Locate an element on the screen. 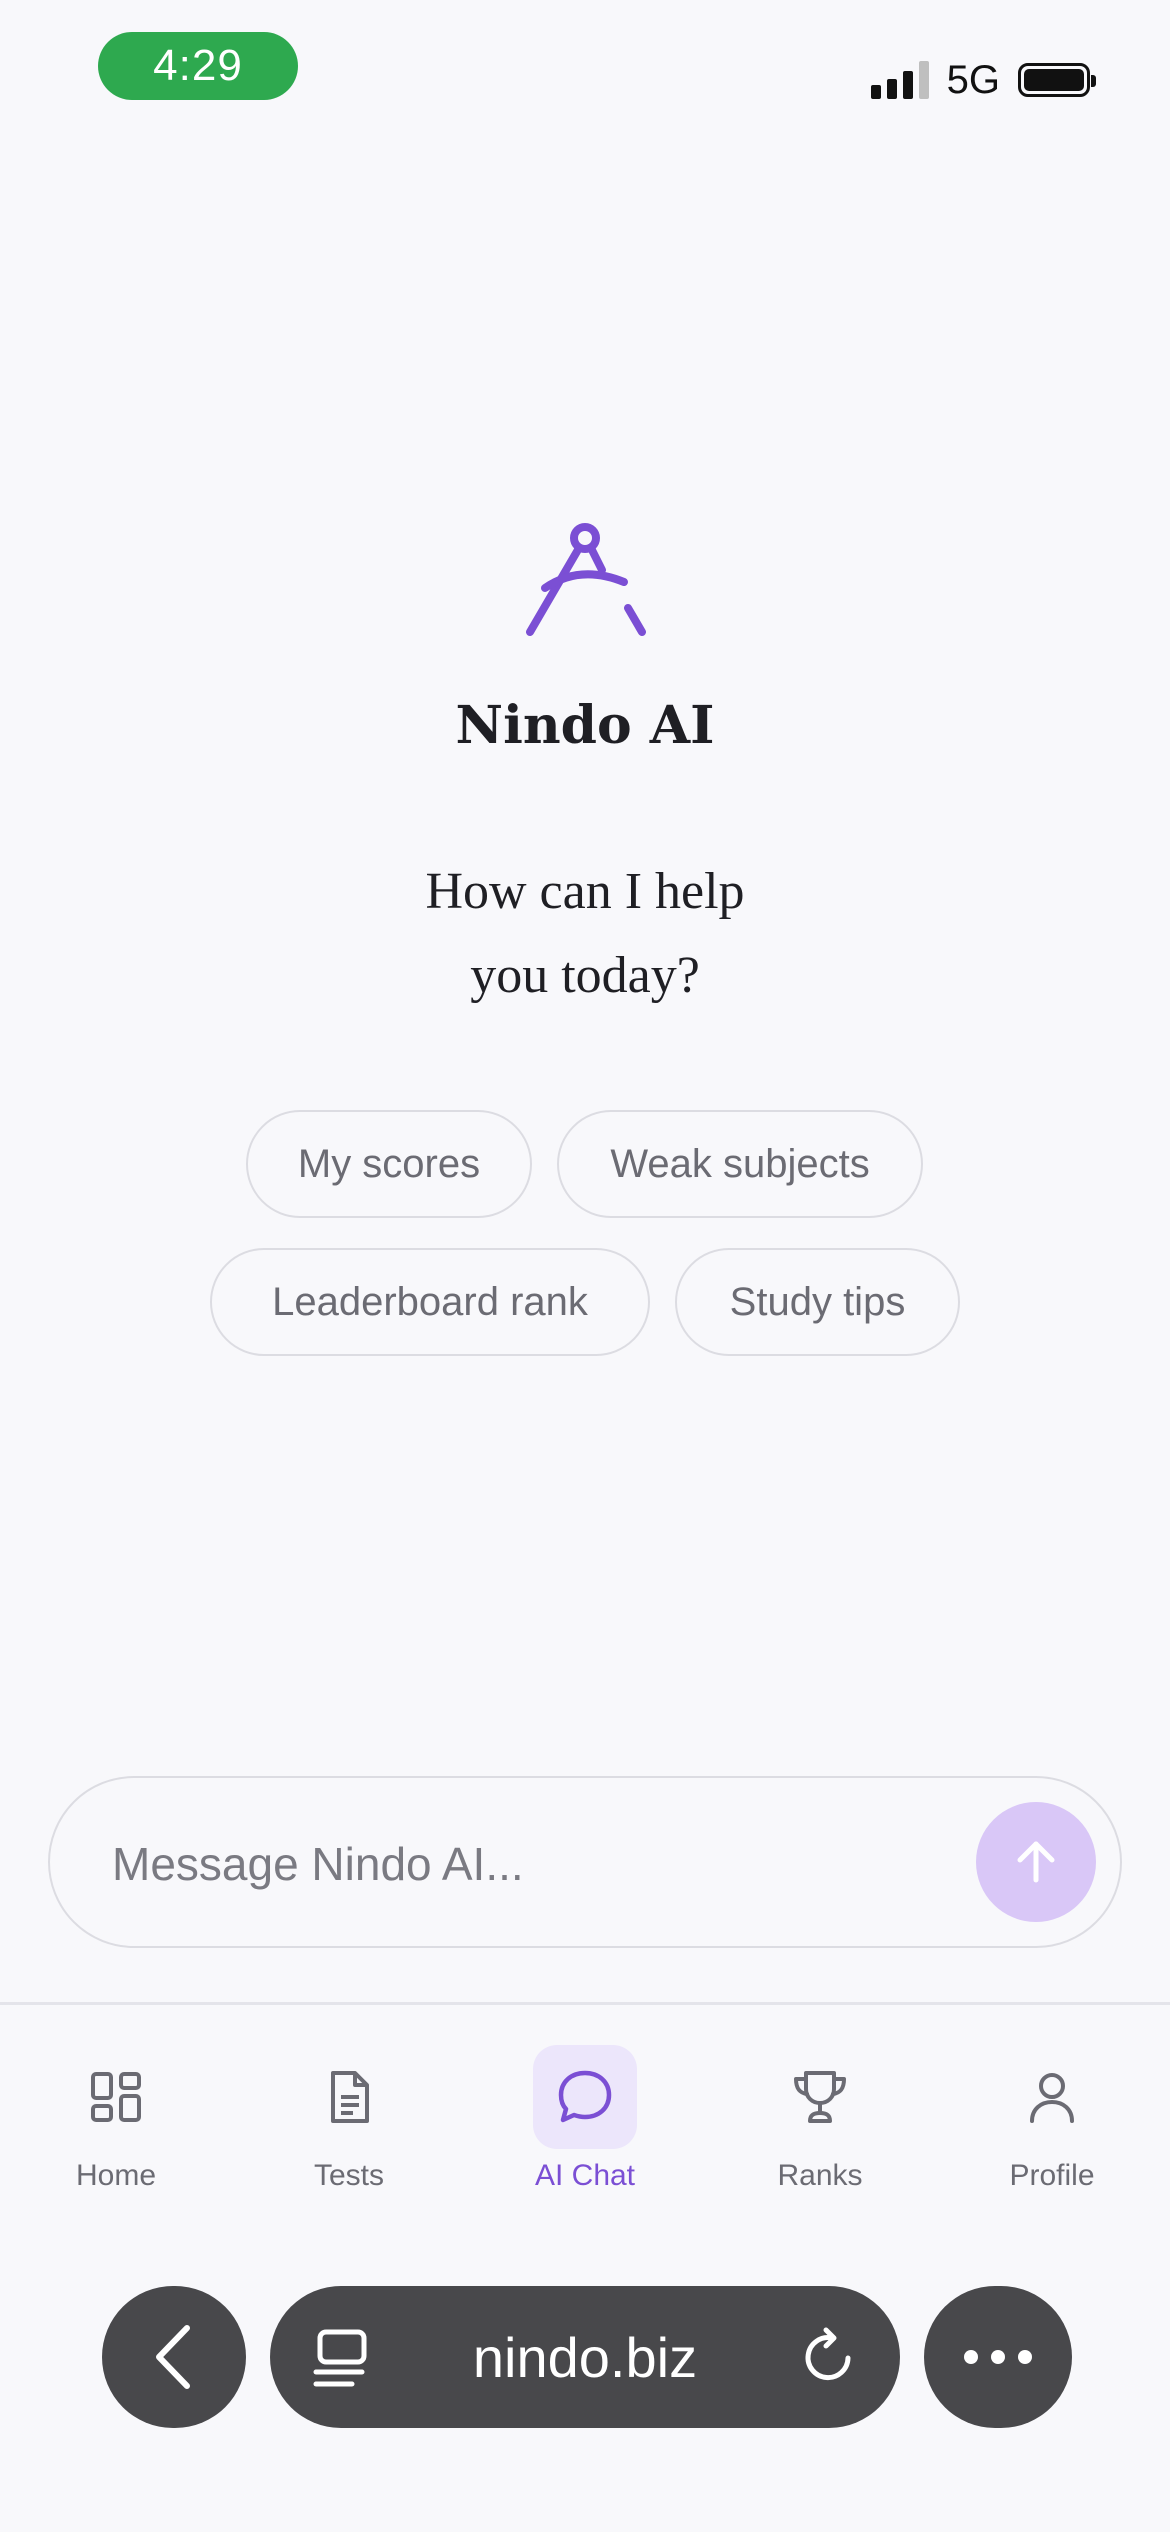  tab-profile: Profile is located at coordinates (1052, 2119).